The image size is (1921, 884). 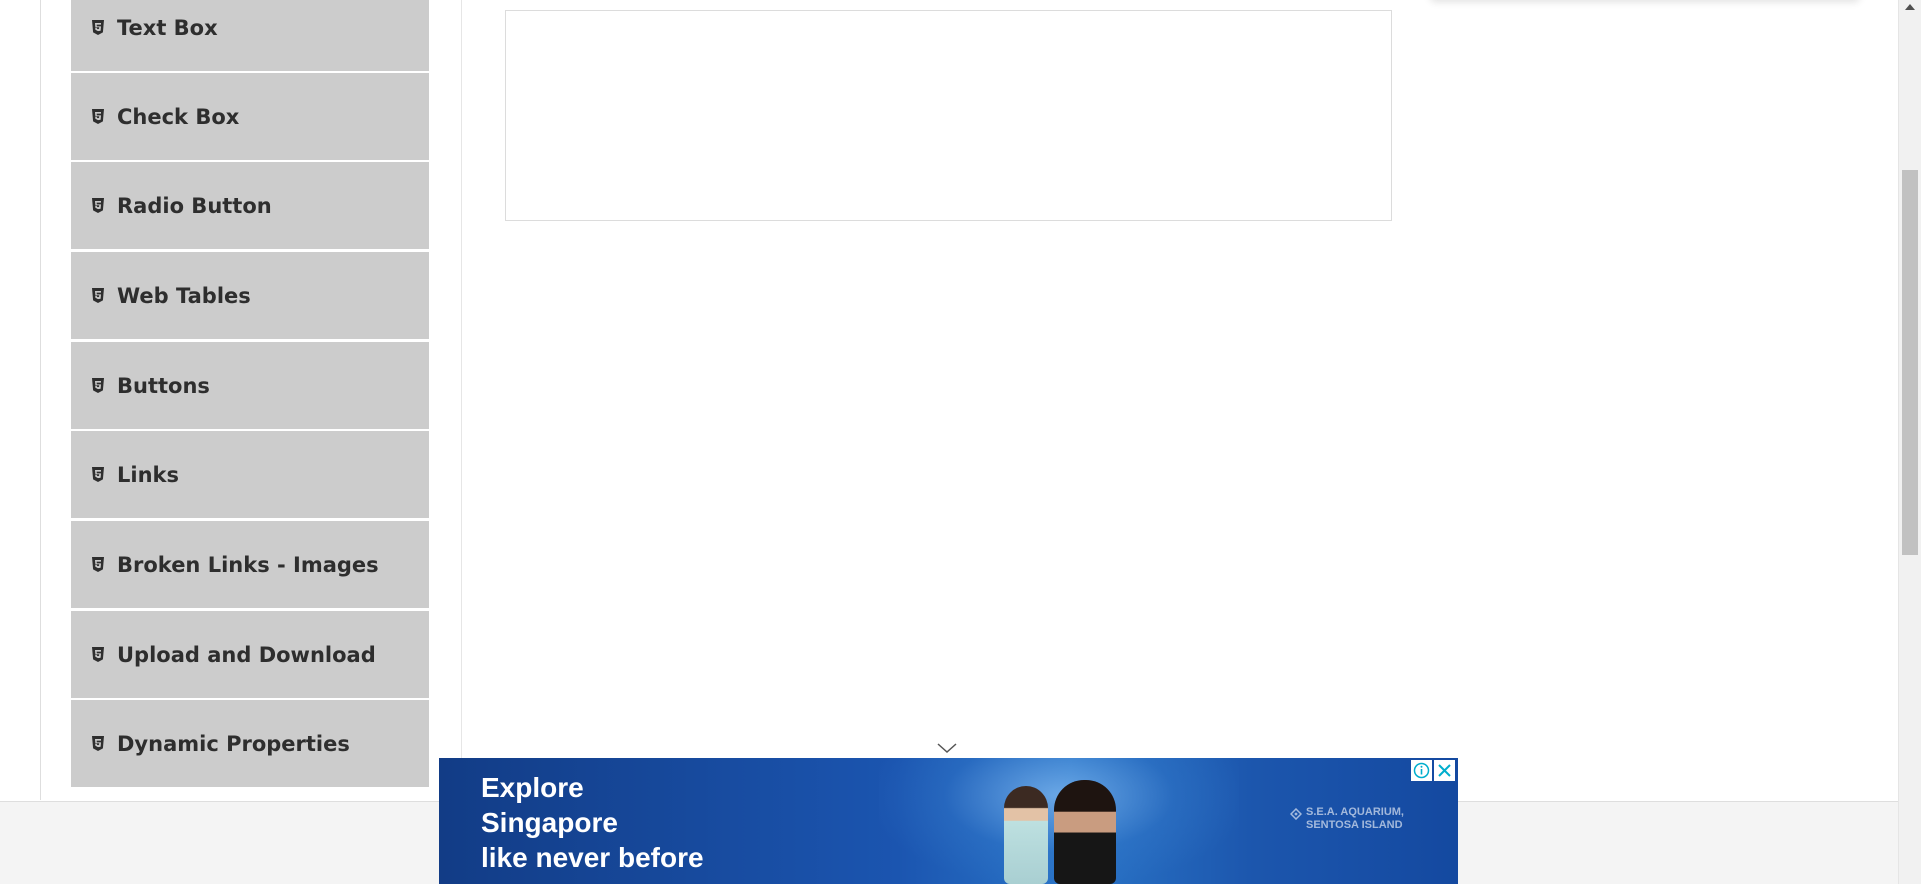 What do you see at coordinates (250, 475) in the screenshot?
I see `sidebar-item-links: Links` at bounding box center [250, 475].